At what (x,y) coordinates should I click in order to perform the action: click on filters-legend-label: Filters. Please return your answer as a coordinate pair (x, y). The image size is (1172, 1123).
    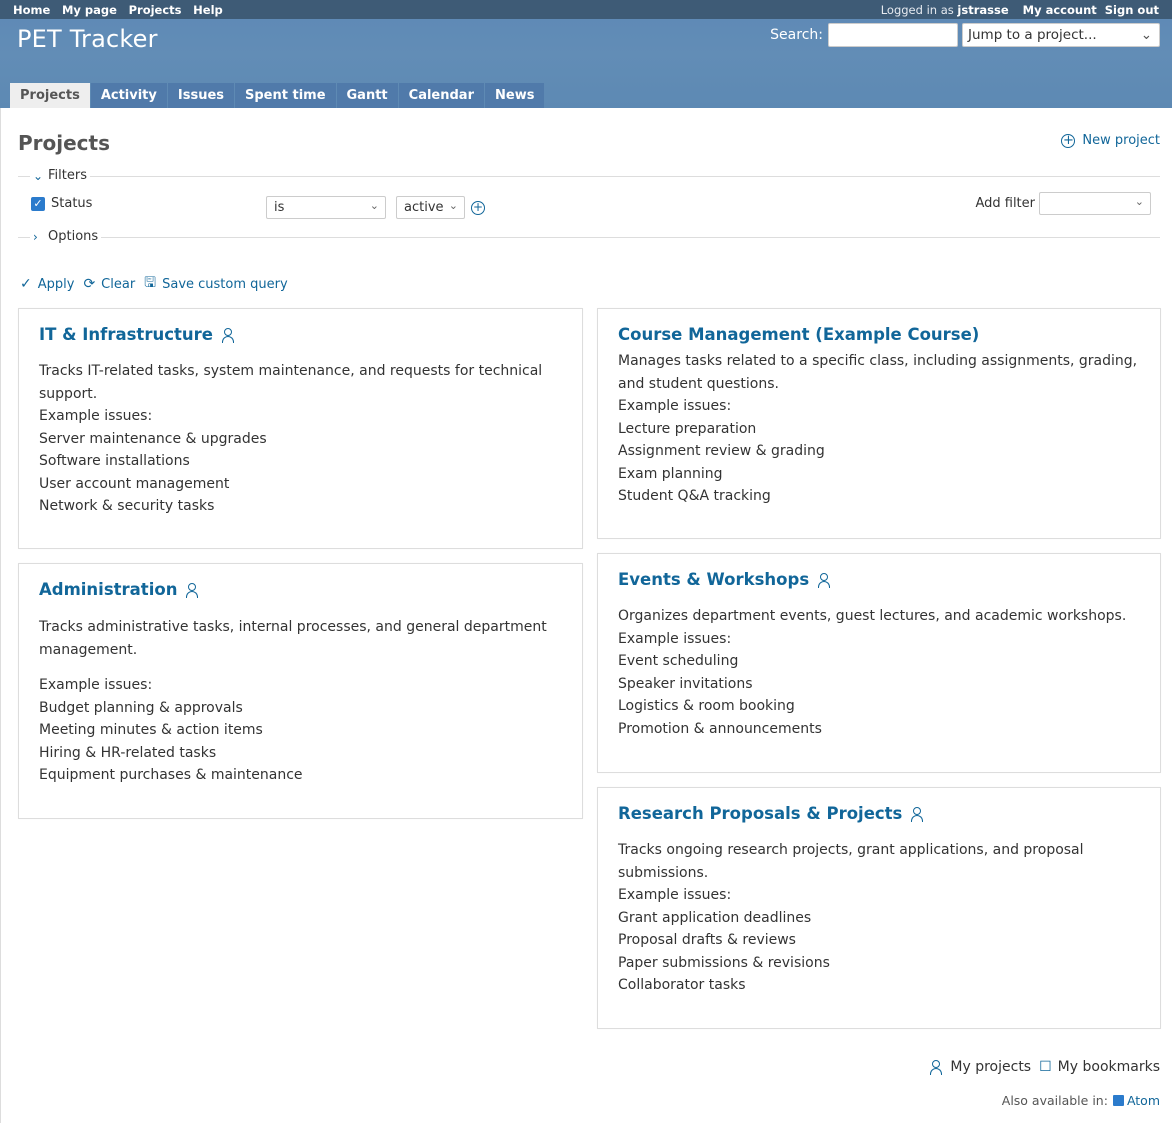
    Looking at the image, I should click on (67, 175).